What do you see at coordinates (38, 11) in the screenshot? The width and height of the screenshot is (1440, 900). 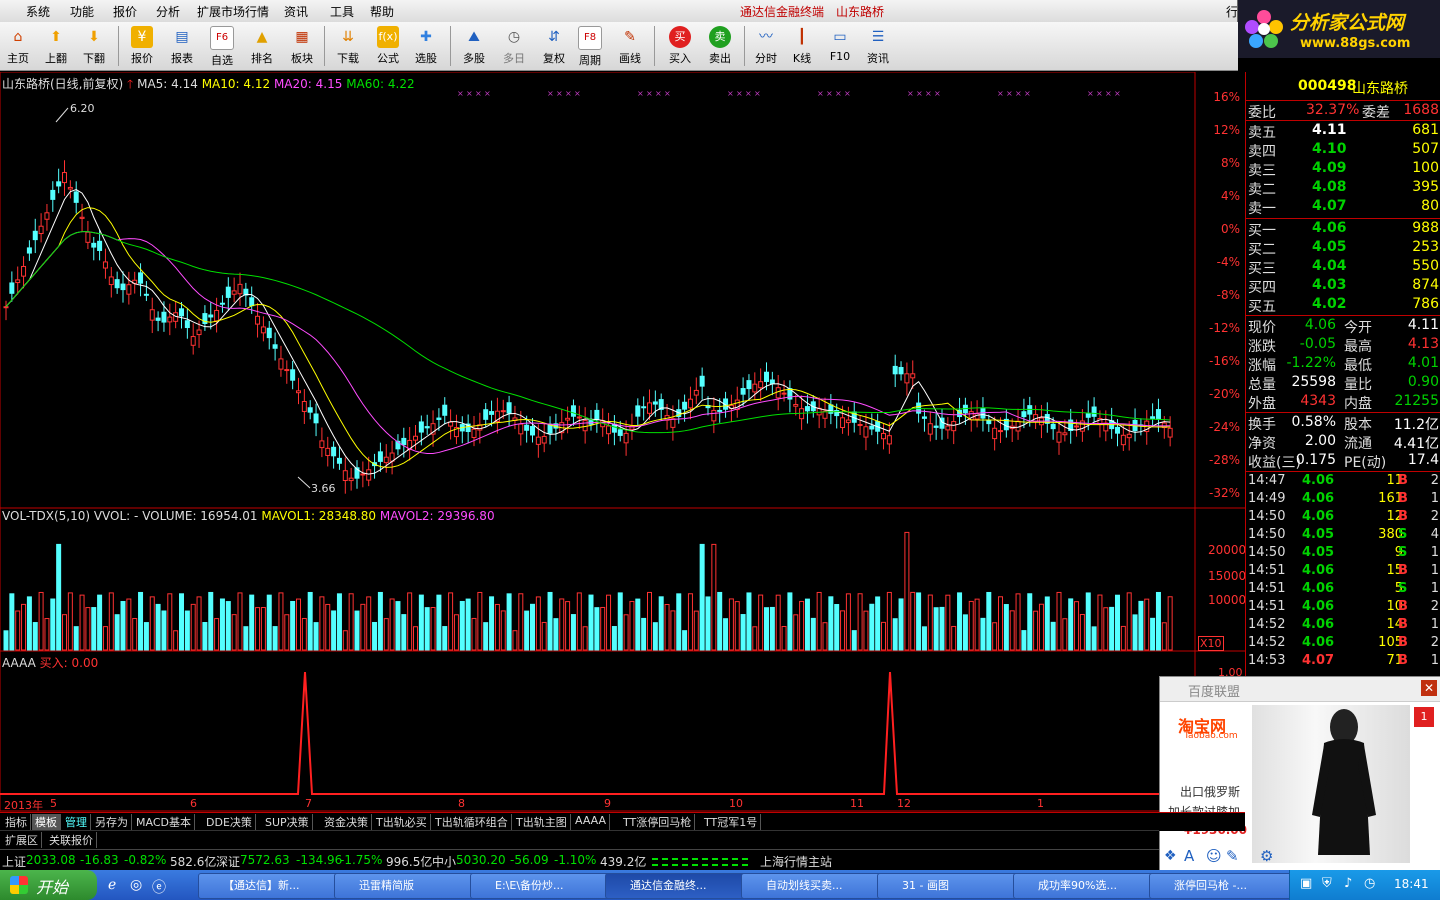 I see `menu-system: 系统` at bounding box center [38, 11].